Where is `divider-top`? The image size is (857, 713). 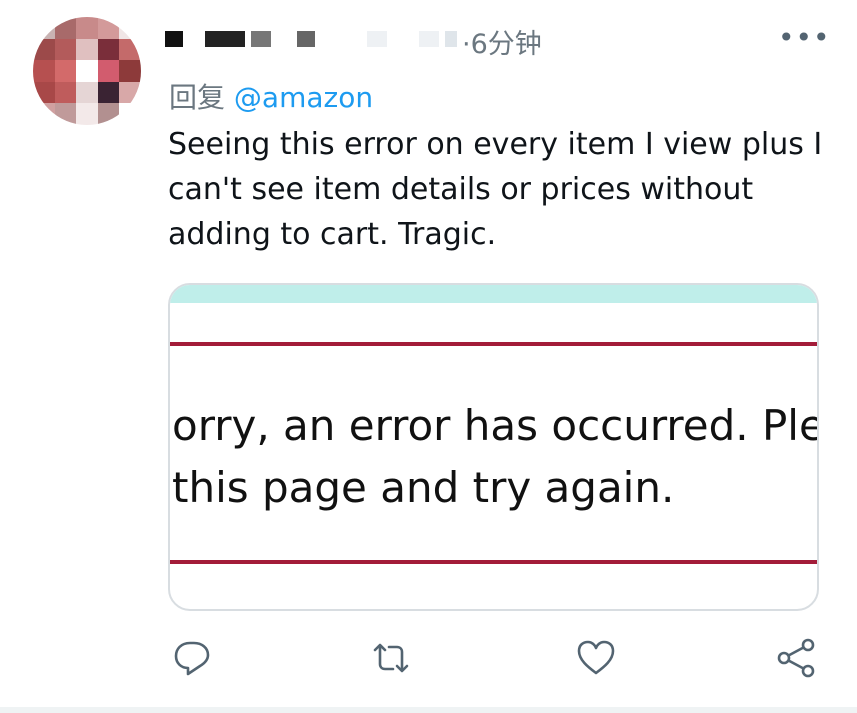
divider-top is located at coordinates (493, 344).